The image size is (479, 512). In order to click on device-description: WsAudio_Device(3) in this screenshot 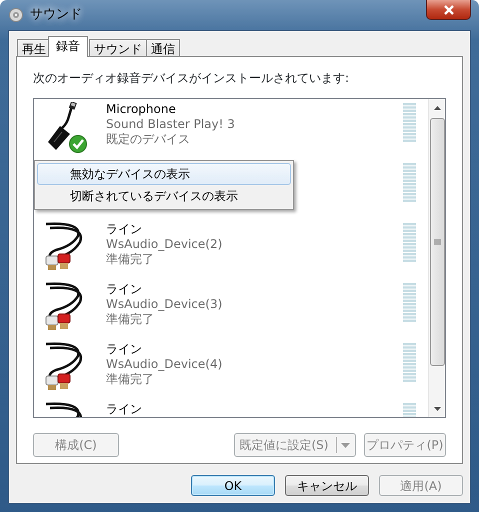, I will do `click(164, 304)`.